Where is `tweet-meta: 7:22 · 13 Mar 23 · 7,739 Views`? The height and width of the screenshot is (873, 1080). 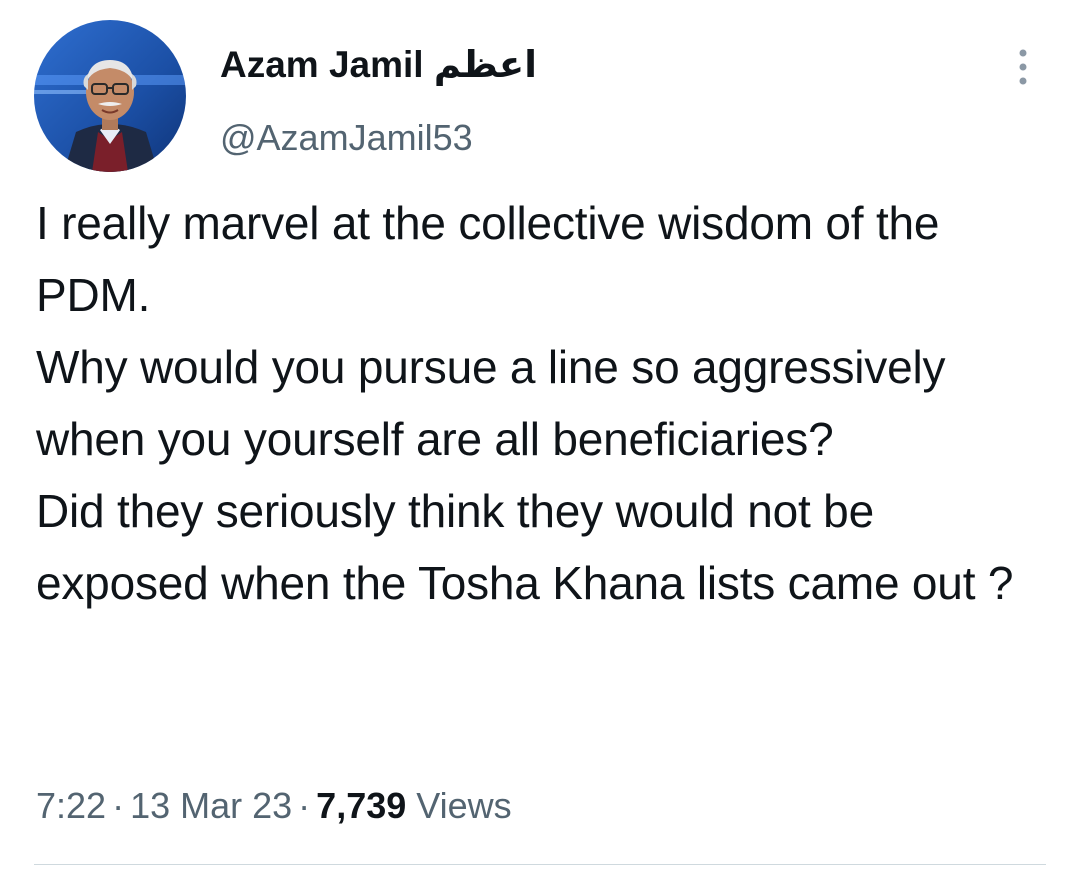
tweet-meta: 7:22 · 13 Mar 23 · 7,739 Views is located at coordinates (274, 806).